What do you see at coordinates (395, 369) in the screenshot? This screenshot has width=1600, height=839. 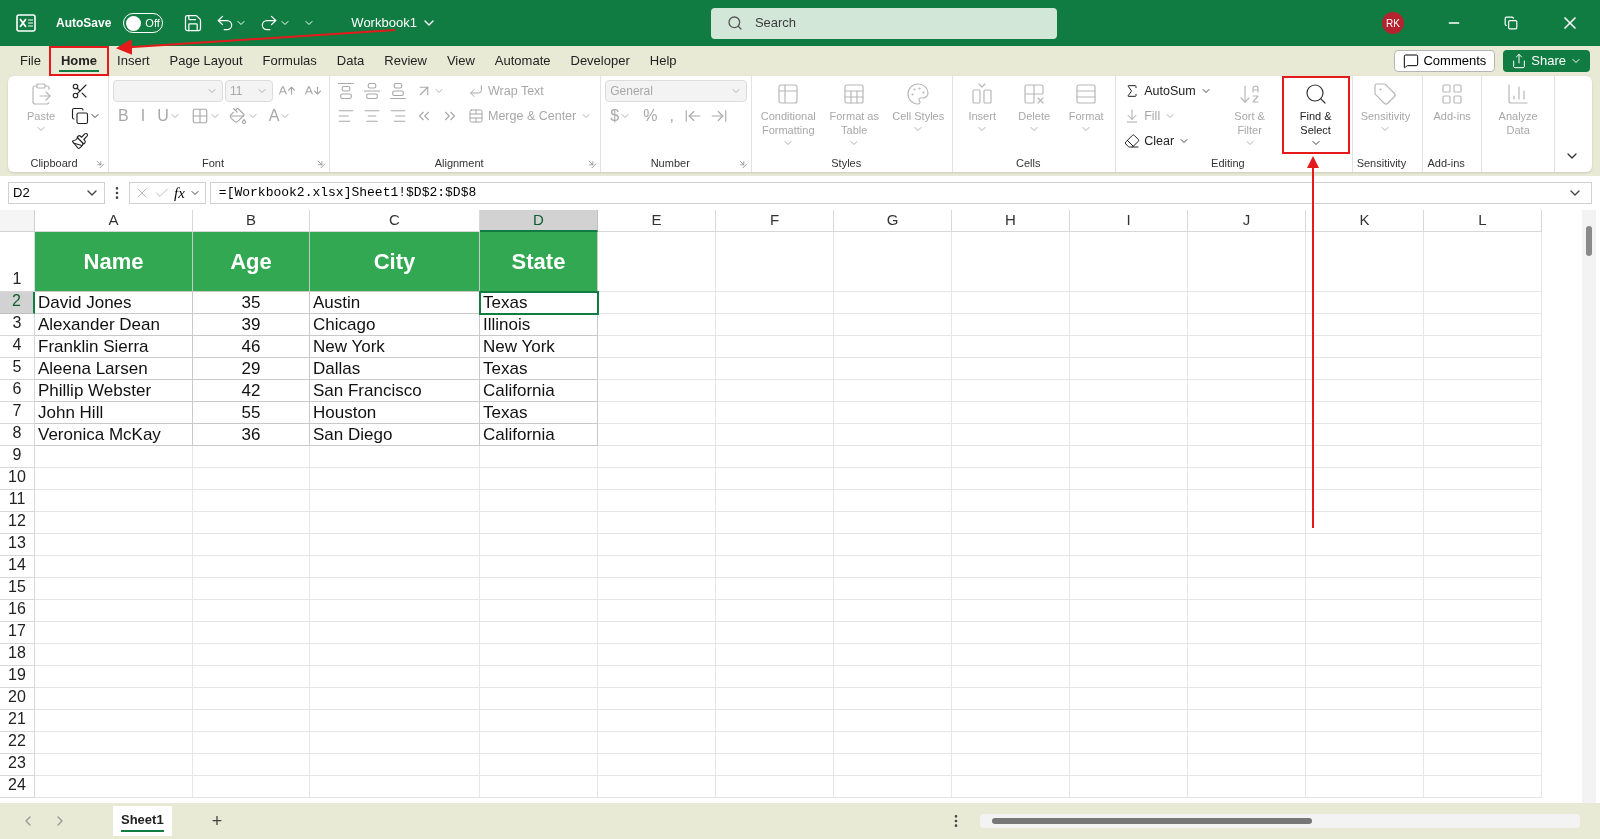 I see `table-cell: Dallas` at bounding box center [395, 369].